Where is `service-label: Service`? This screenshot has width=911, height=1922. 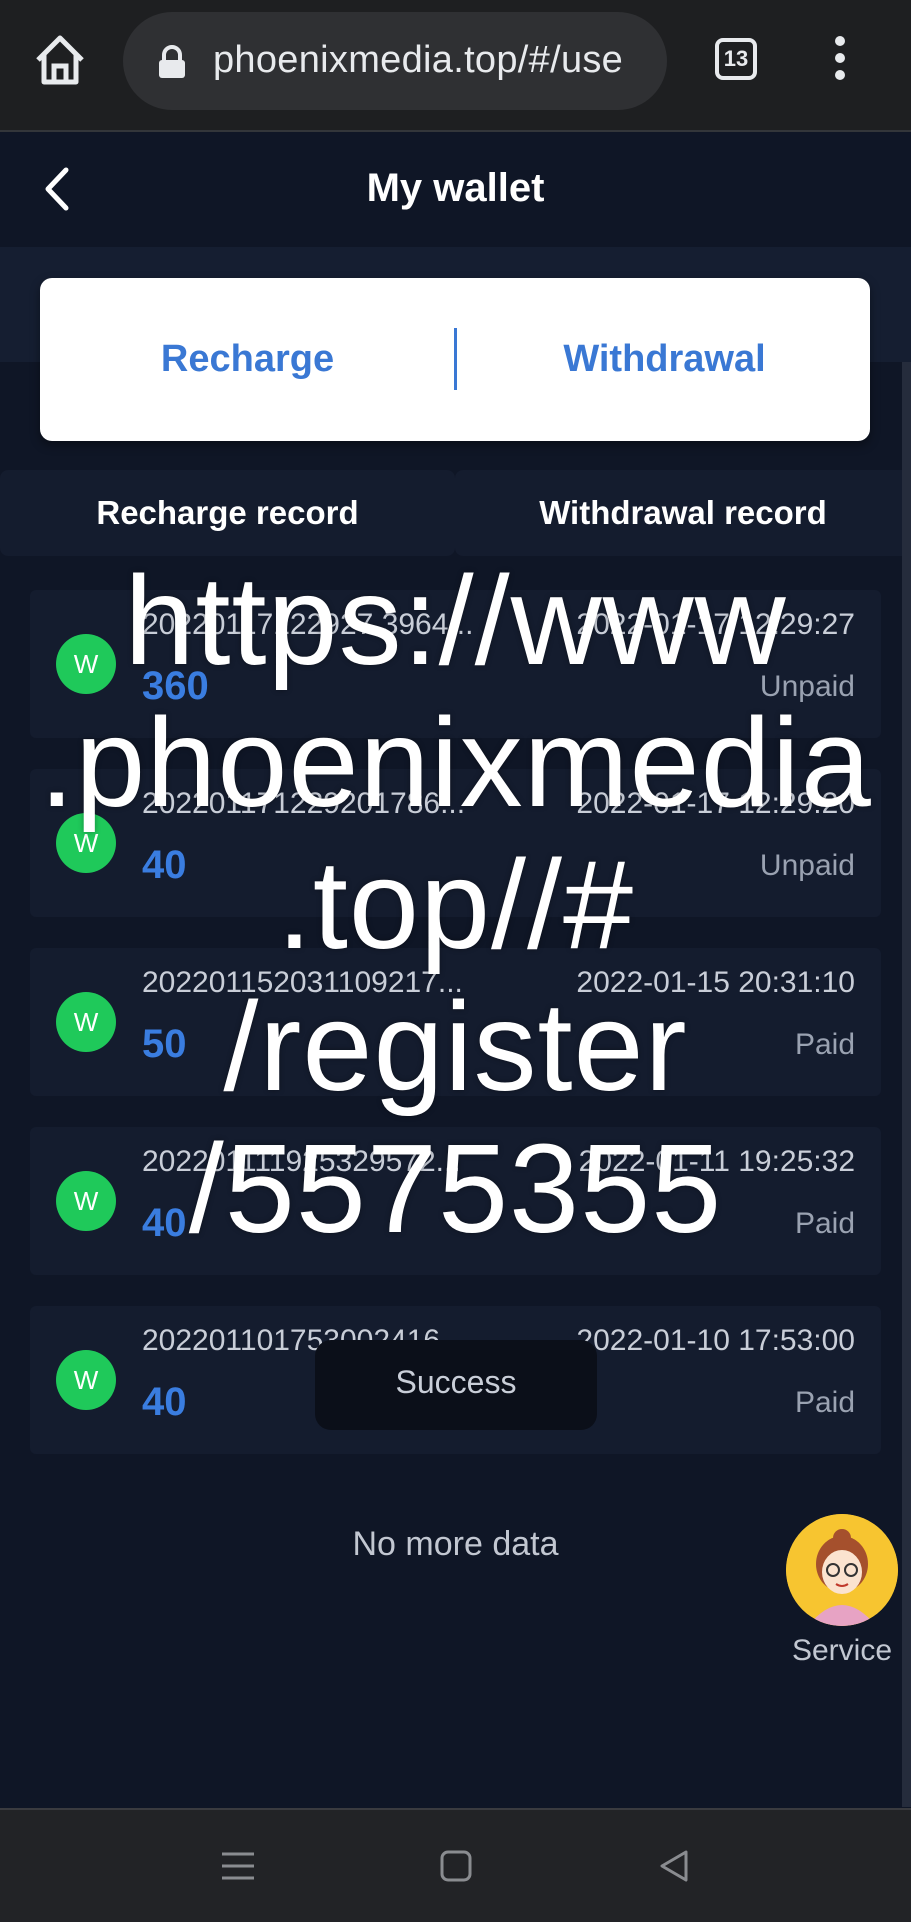
service-label: Service is located at coordinates (842, 1651).